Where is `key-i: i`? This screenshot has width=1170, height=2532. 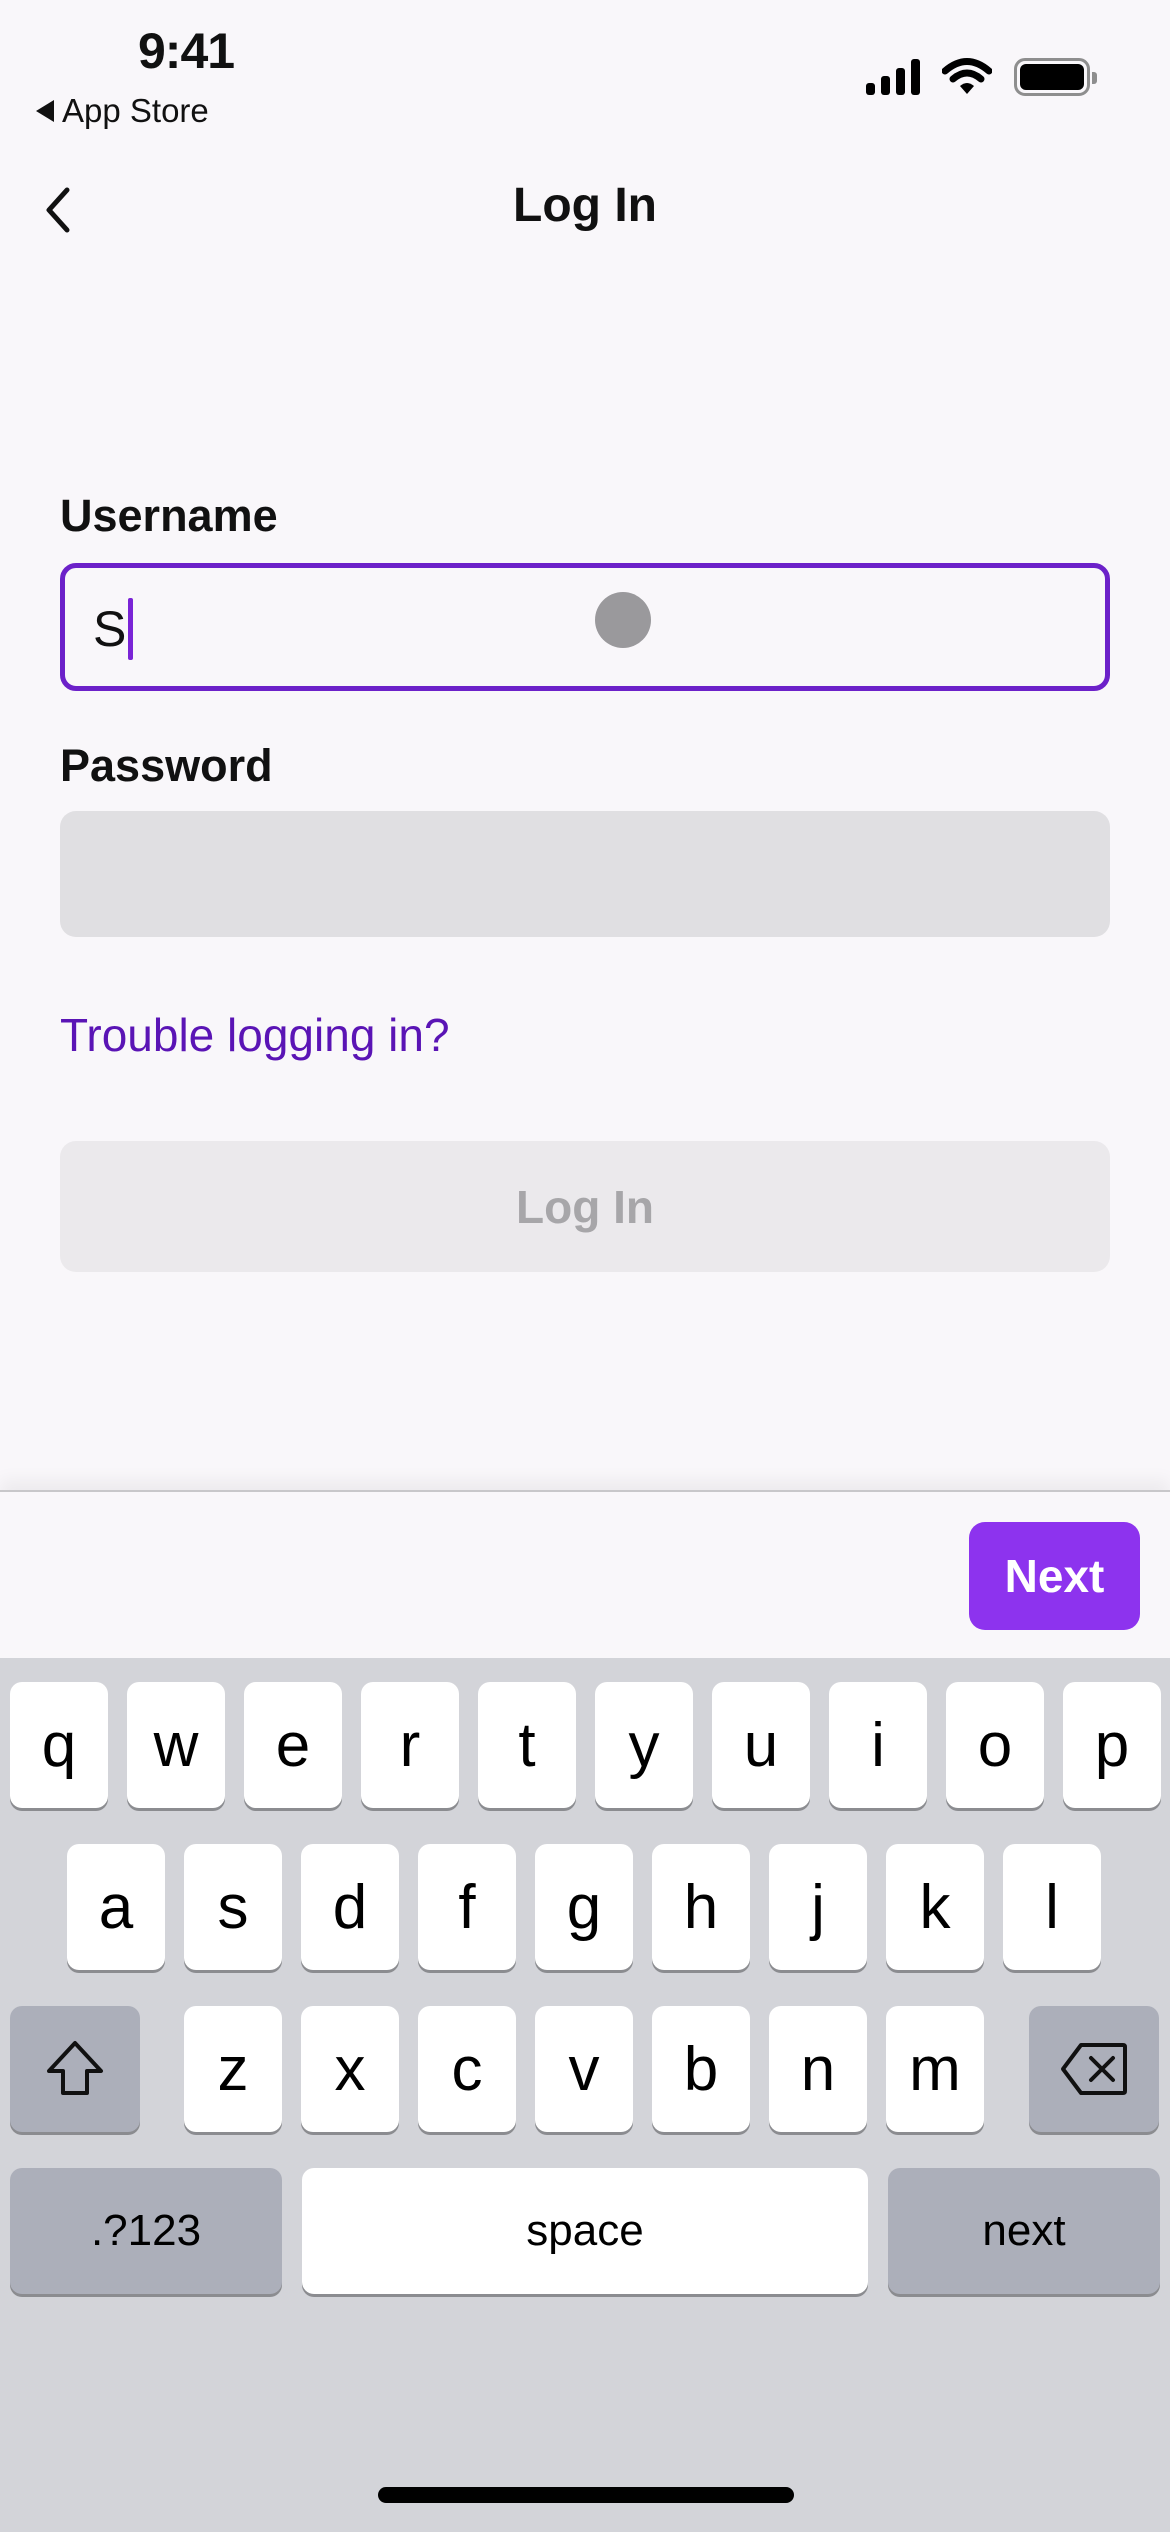
key-i: i is located at coordinates (878, 1745).